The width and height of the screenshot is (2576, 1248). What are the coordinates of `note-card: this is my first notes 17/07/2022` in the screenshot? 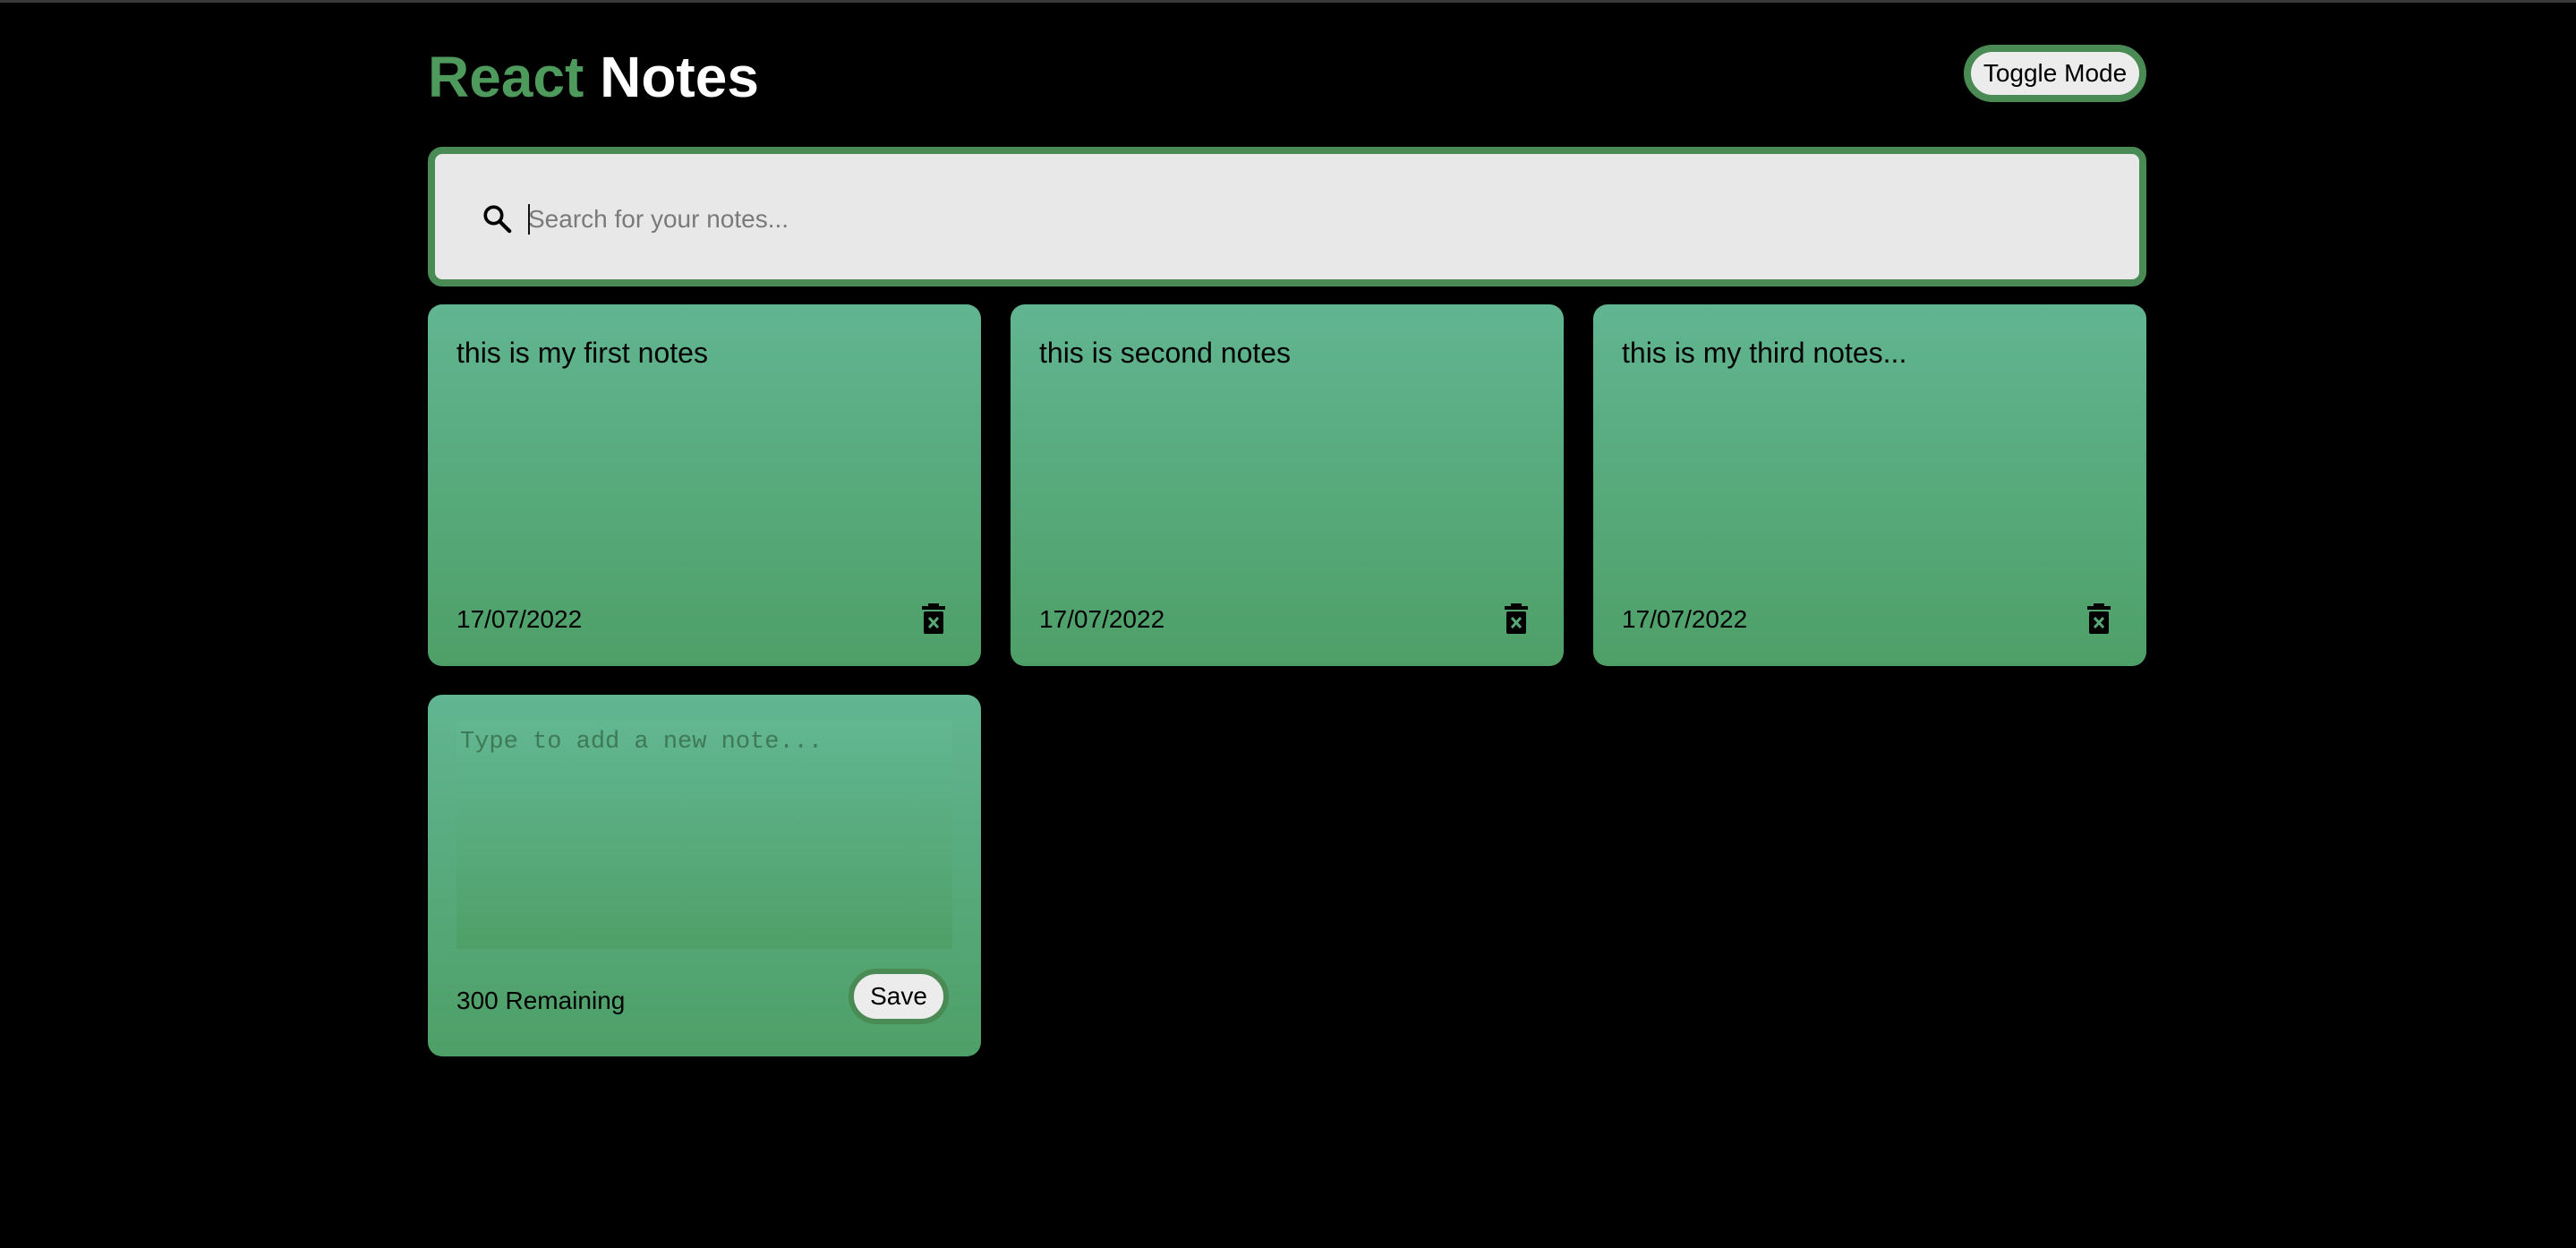 It's located at (704, 485).